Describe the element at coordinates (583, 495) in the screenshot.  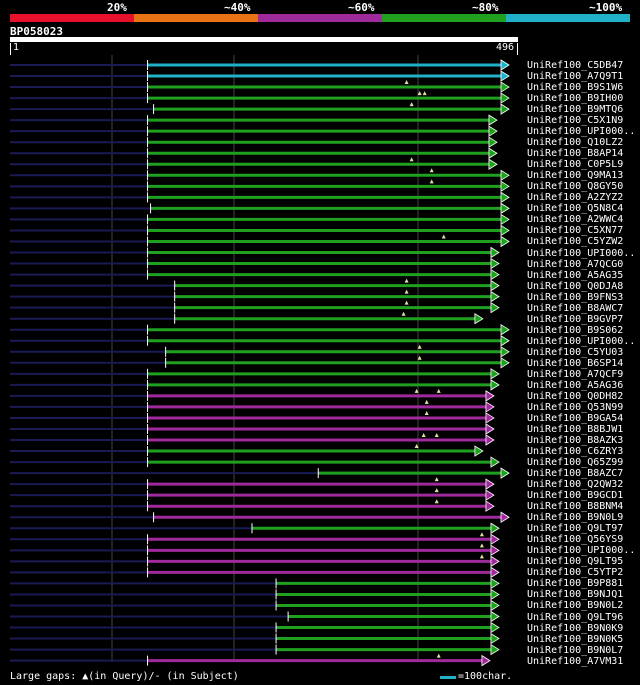
I see `hit-label: UniRef100_B9GCD1` at that location.